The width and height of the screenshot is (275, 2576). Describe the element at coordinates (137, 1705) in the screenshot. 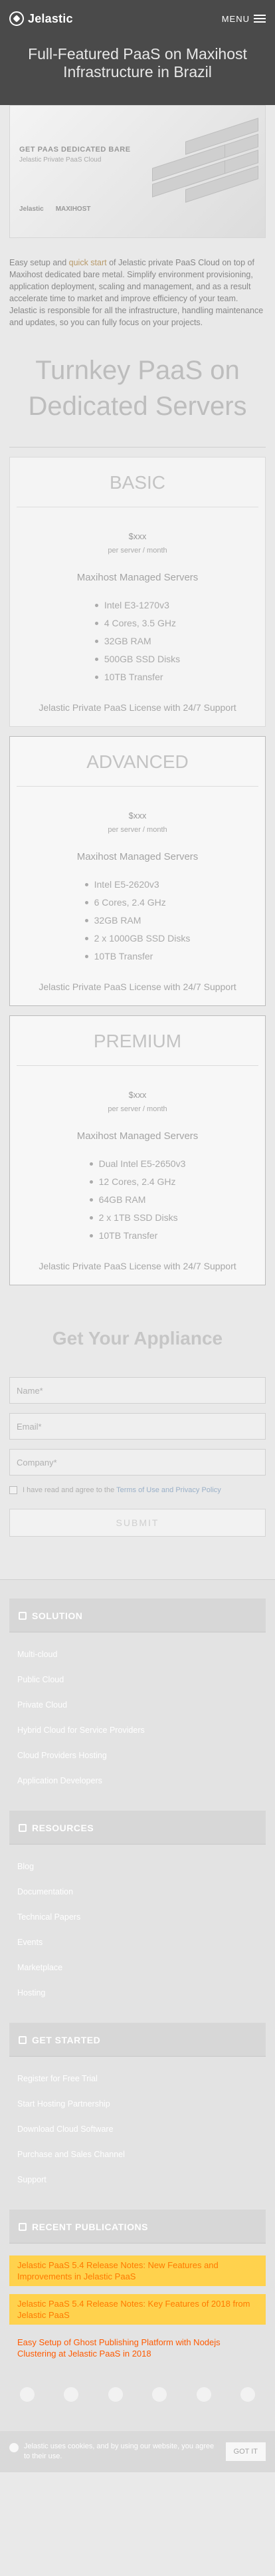

I see `footer-link: Private Cloud` at that location.